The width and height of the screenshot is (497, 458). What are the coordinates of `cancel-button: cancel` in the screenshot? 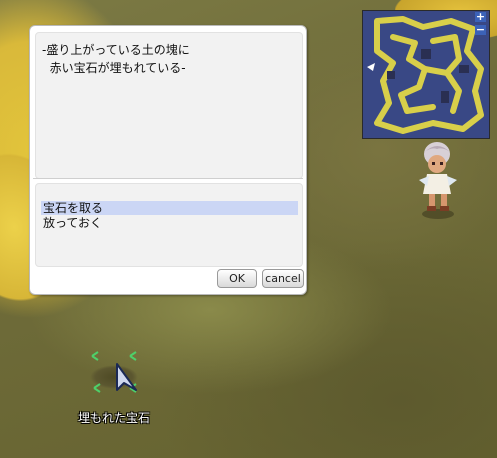 It's located at (283, 278).